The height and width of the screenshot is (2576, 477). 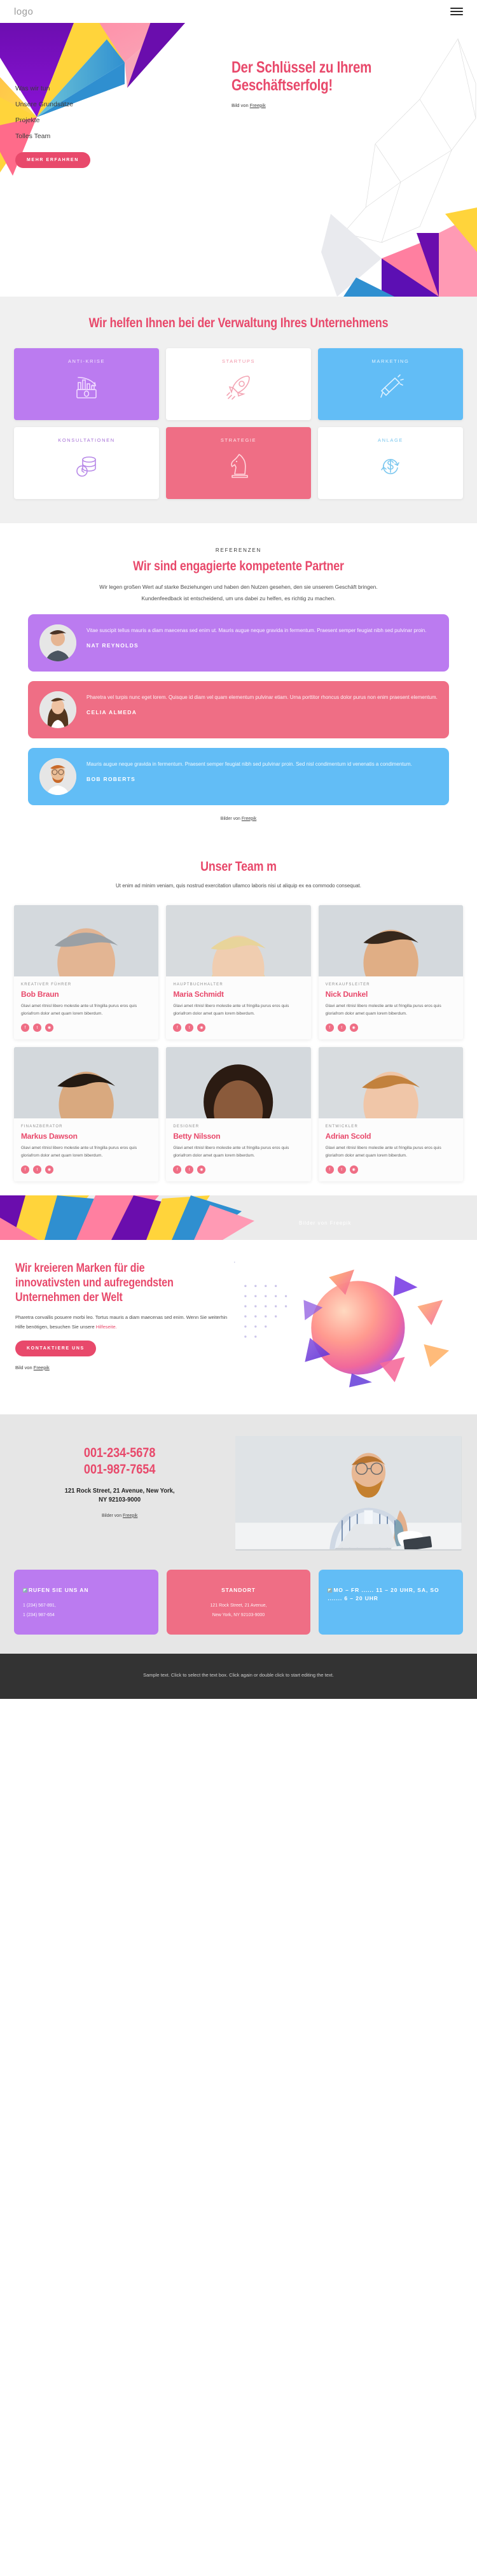 What do you see at coordinates (258, 105) in the screenshot?
I see `hero-credit-link: Freepik` at bounding box center [258, 105].